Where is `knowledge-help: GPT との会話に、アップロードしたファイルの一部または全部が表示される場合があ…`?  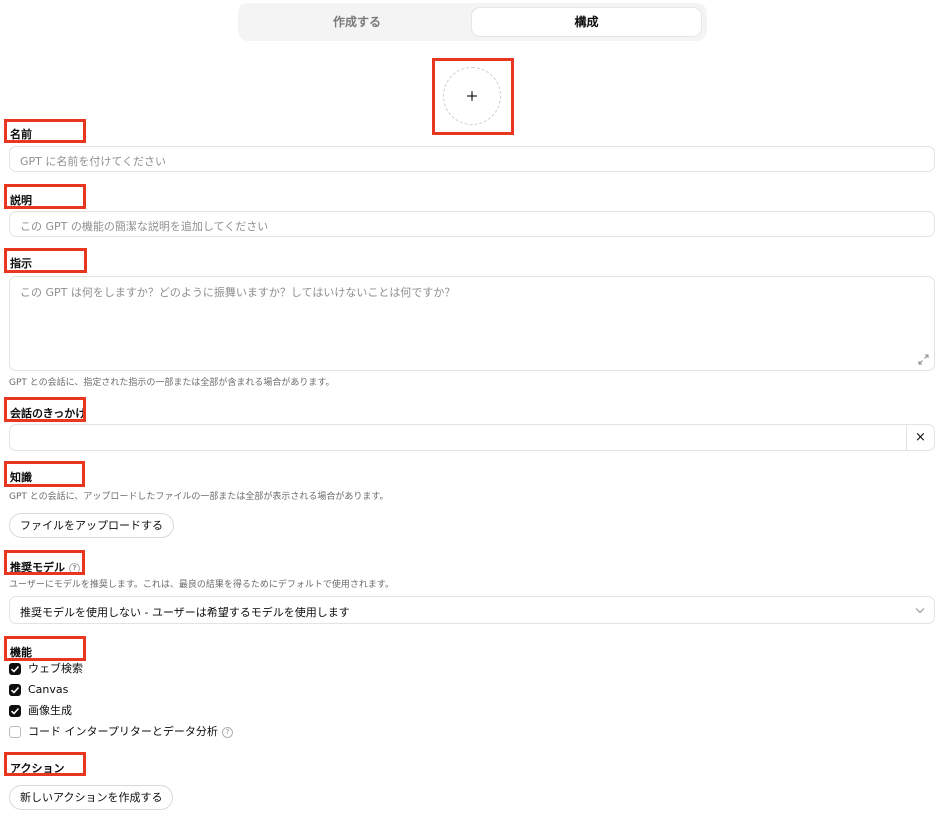 knowledge-help: GPT との会話に、アップロードしたファイルの一部または全部が表示される場合があ… is located at coordinates (199, 497).